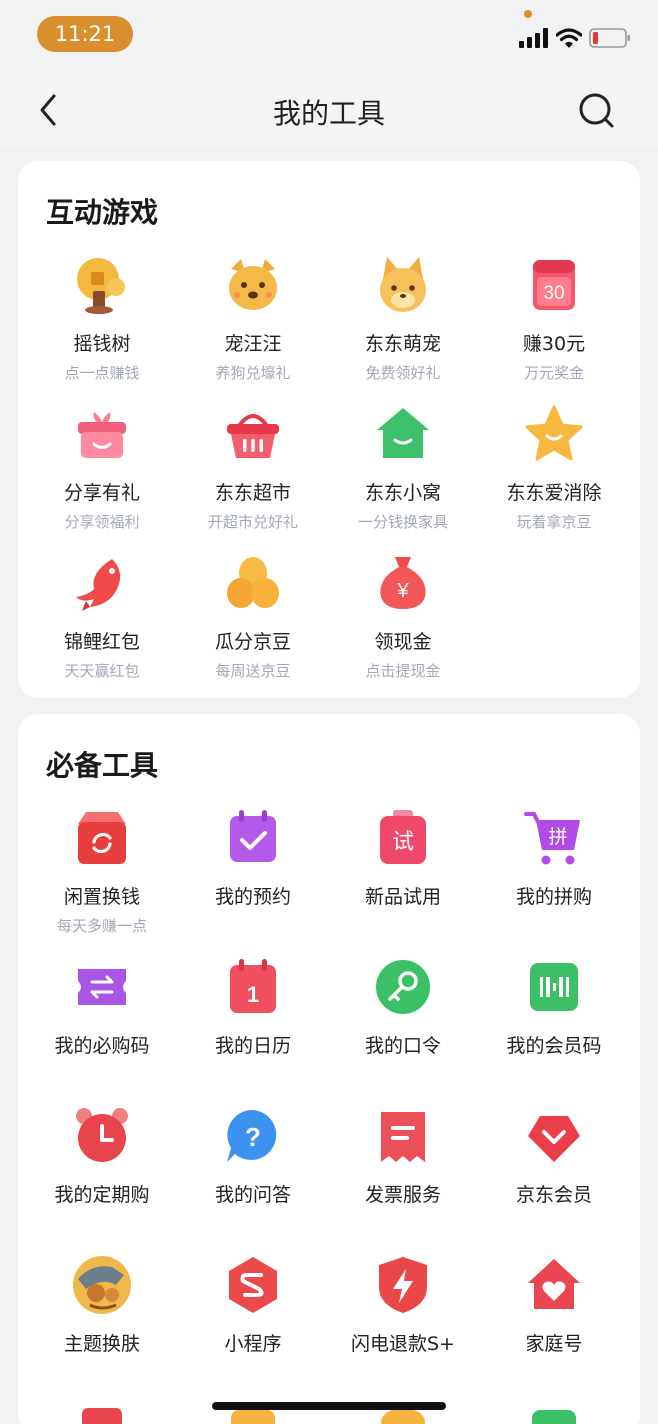 Image resolution: width=658 pixels, height=1424 pixels. Describe the element at coordinates (253, 1344) in the screenshot. I see `tool-label: 小程序` at that location.